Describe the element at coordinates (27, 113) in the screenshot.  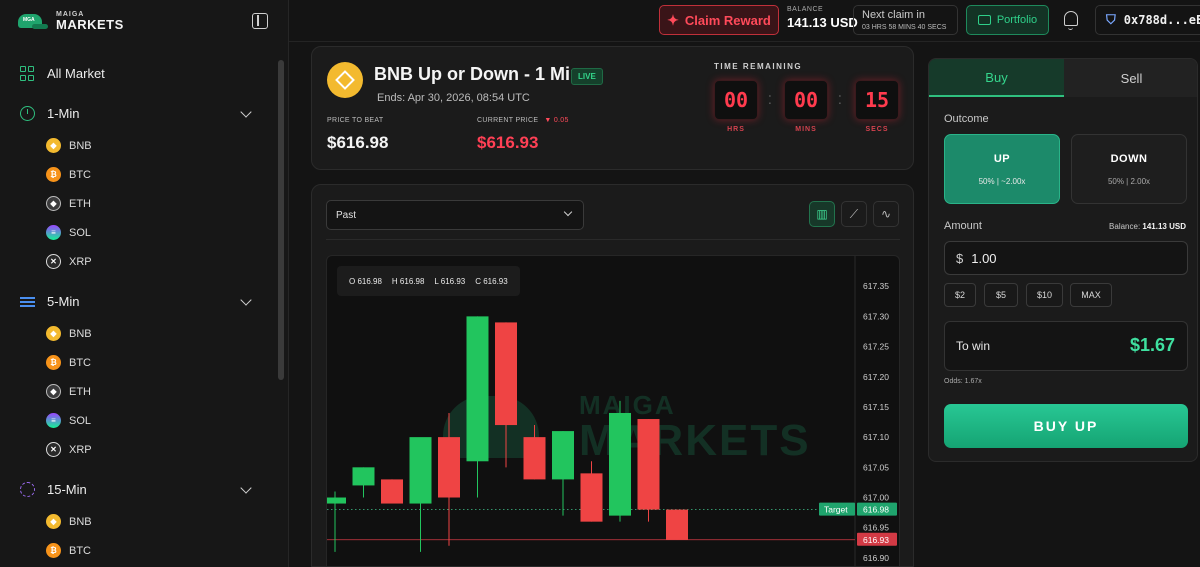
I see `timer-icon` at that location.